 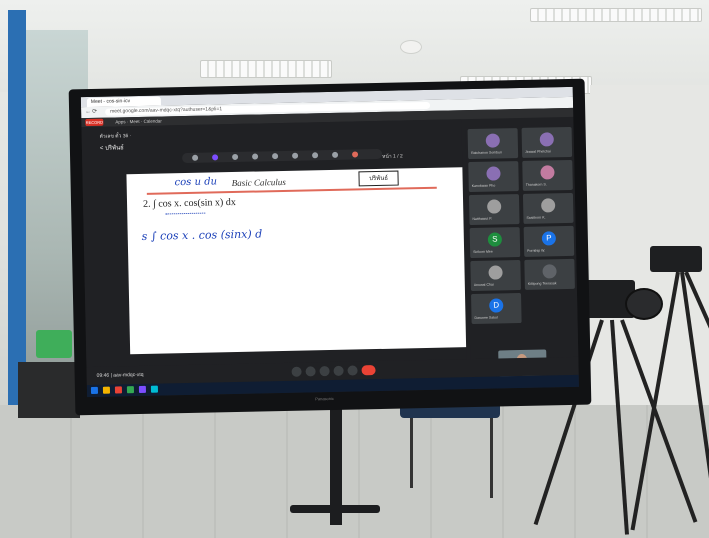 I want to click on monitor-stand-base, so click(x=335, y=509).